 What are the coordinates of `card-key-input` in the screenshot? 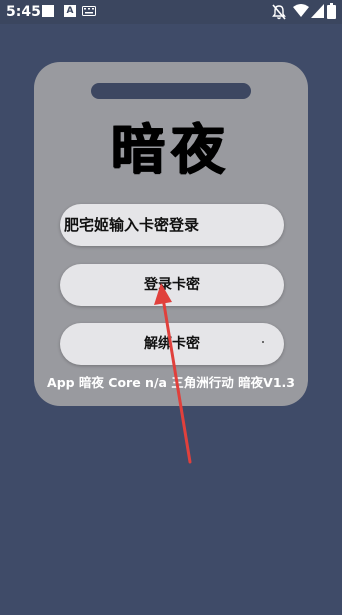 It's located at (172, 225).